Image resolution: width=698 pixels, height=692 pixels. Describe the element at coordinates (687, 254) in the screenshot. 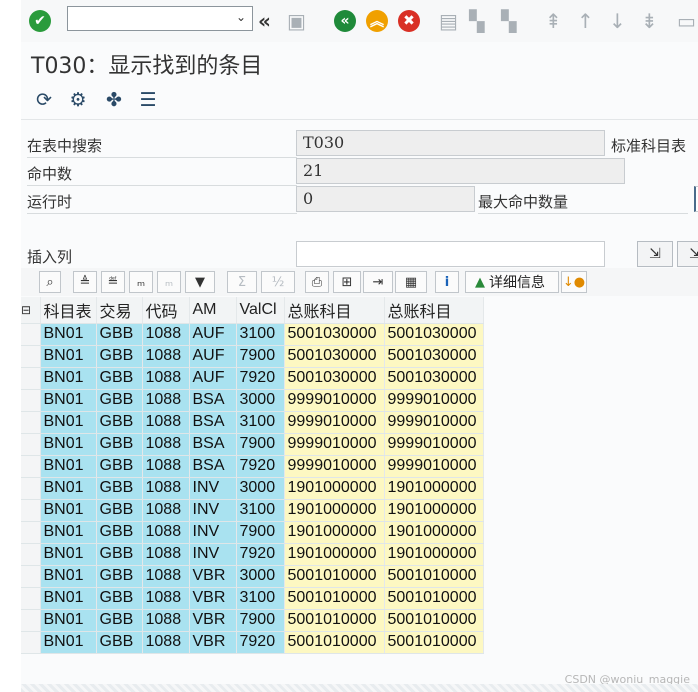

I see `insert-column-button-2: ⇲` at that location.